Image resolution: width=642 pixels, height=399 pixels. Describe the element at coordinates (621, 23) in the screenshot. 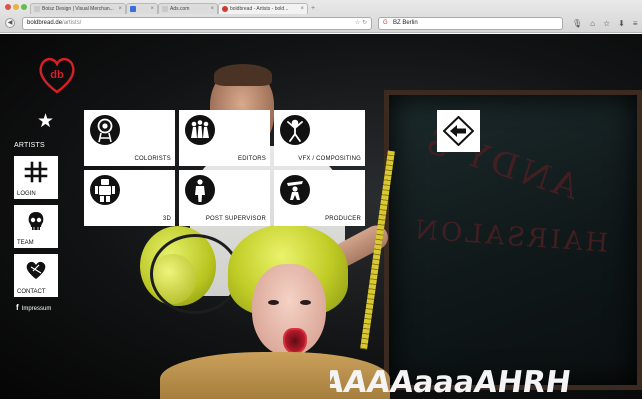

I see `download-icon: ⬇` at that location.